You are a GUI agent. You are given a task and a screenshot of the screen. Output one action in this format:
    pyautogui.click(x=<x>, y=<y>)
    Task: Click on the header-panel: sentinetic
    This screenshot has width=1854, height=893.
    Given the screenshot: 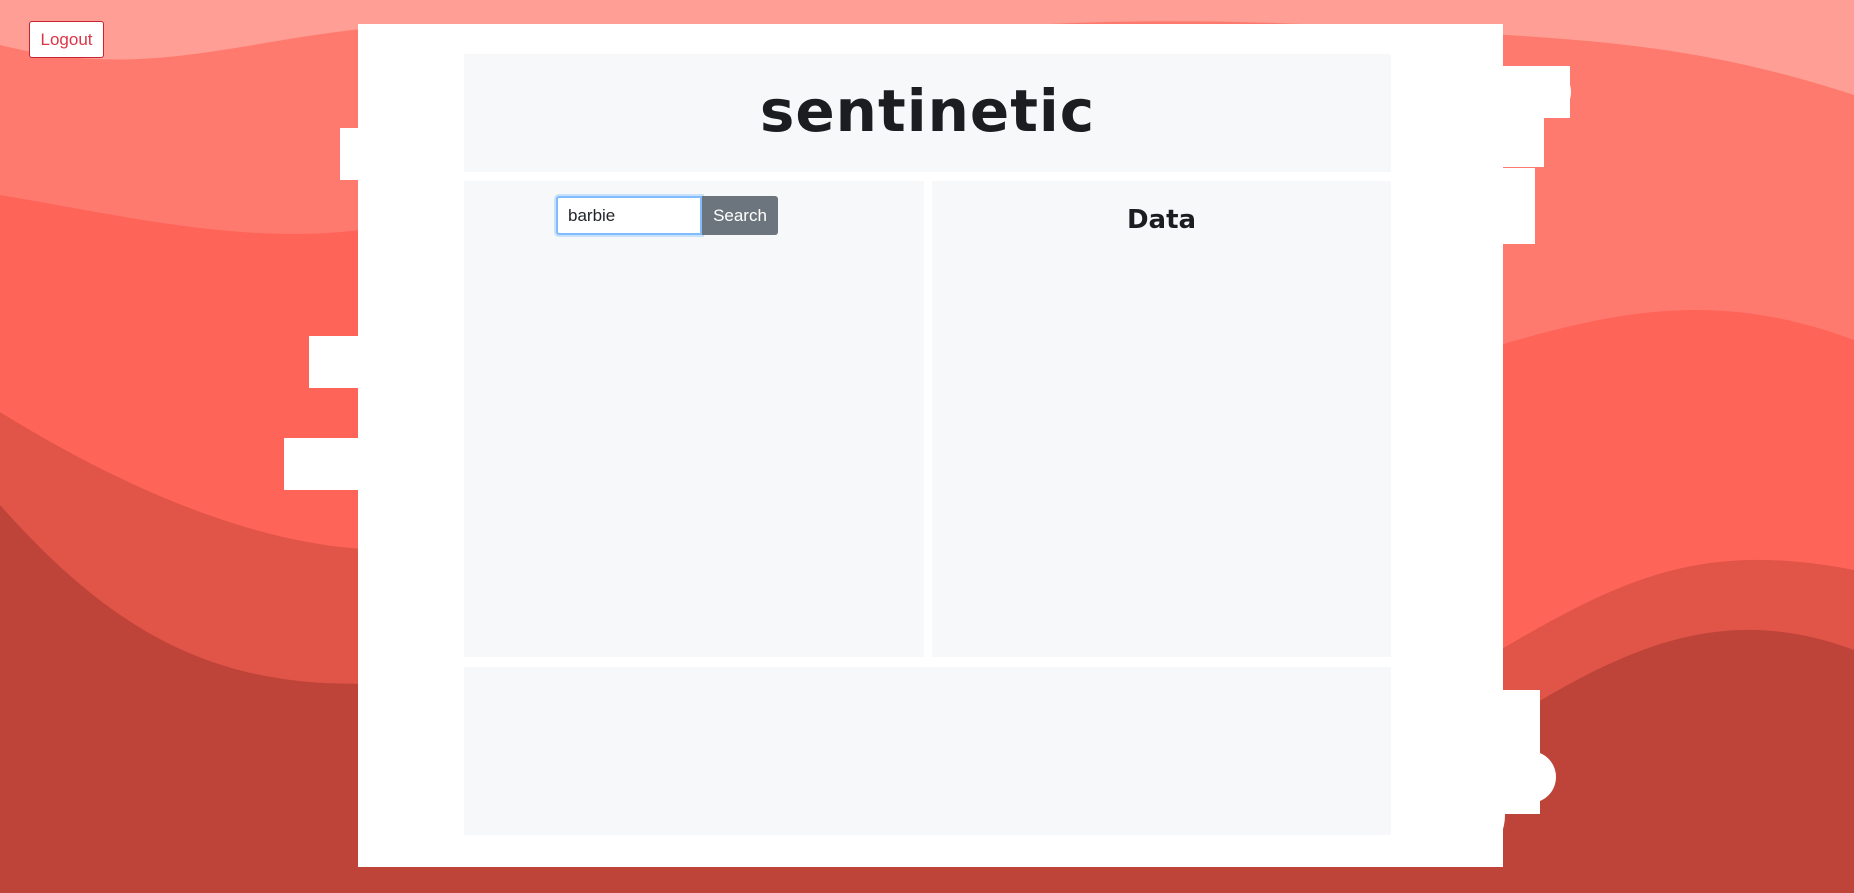 What is the action you would take?
    pyautogui.click(x=927, y=113)
    